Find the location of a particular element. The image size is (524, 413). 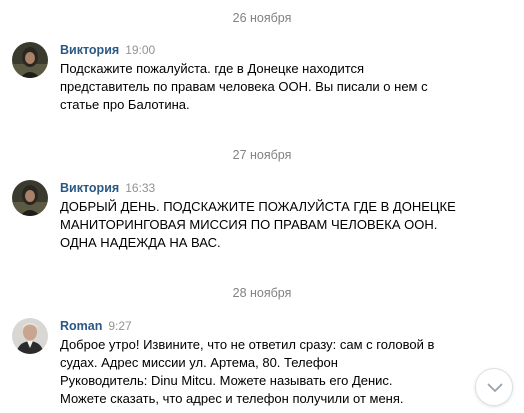

date-divider: 26 ноября is located at coordinates (262, 18).